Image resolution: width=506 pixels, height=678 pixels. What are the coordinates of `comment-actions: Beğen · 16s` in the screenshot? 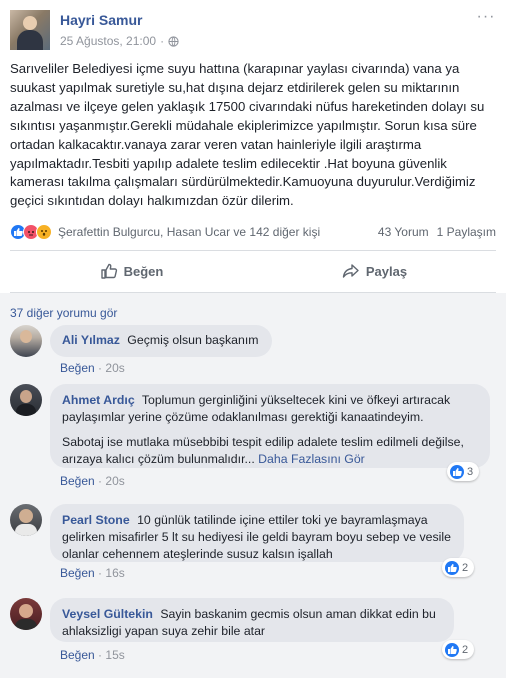 It's located at (92, 573).